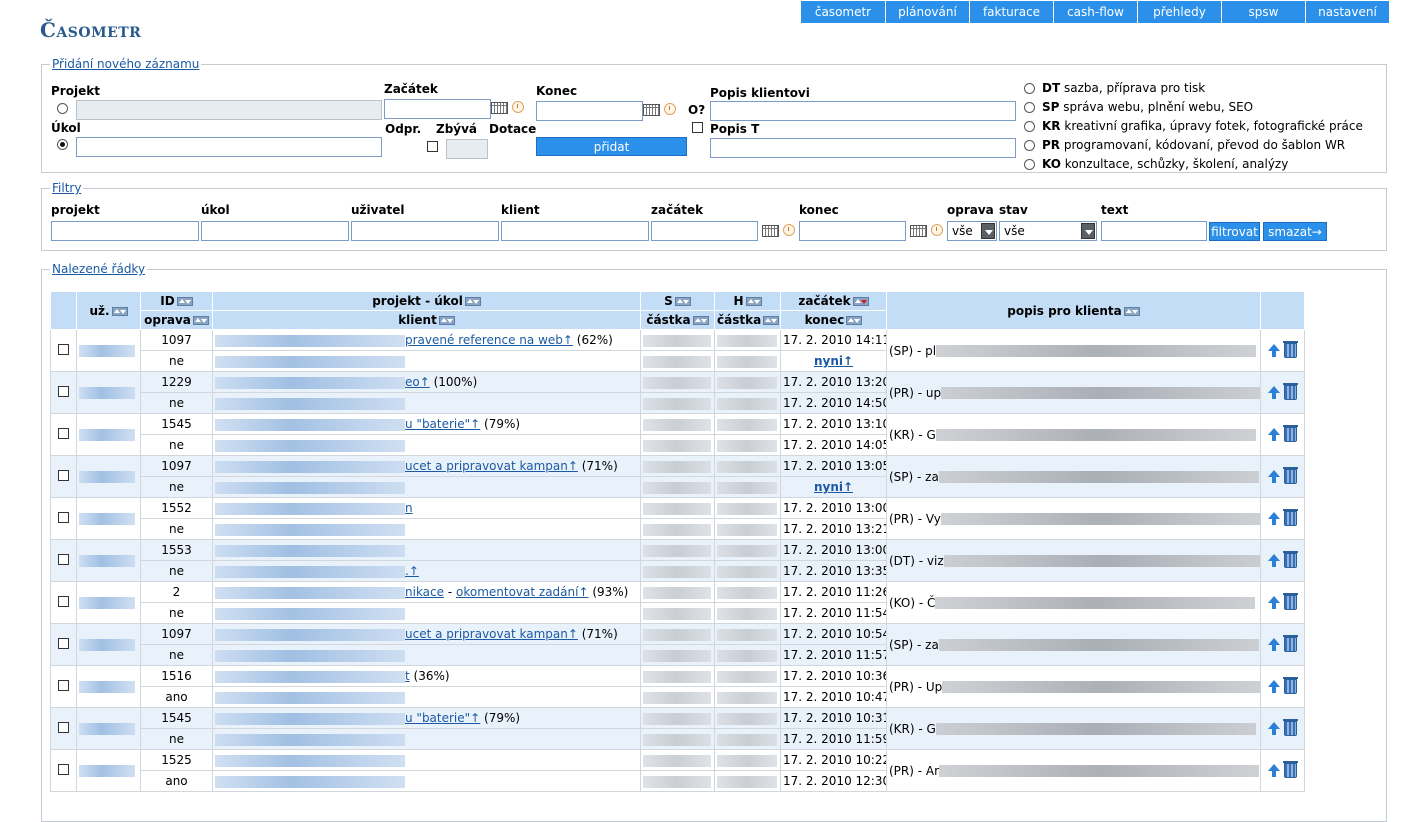 Image resolution: width=1427 pixels, height=822 pixels. What do you see at coordinates (670, 109) in the screenshot?
I see `konec-clock-icon` at bounding box center [670, 109].